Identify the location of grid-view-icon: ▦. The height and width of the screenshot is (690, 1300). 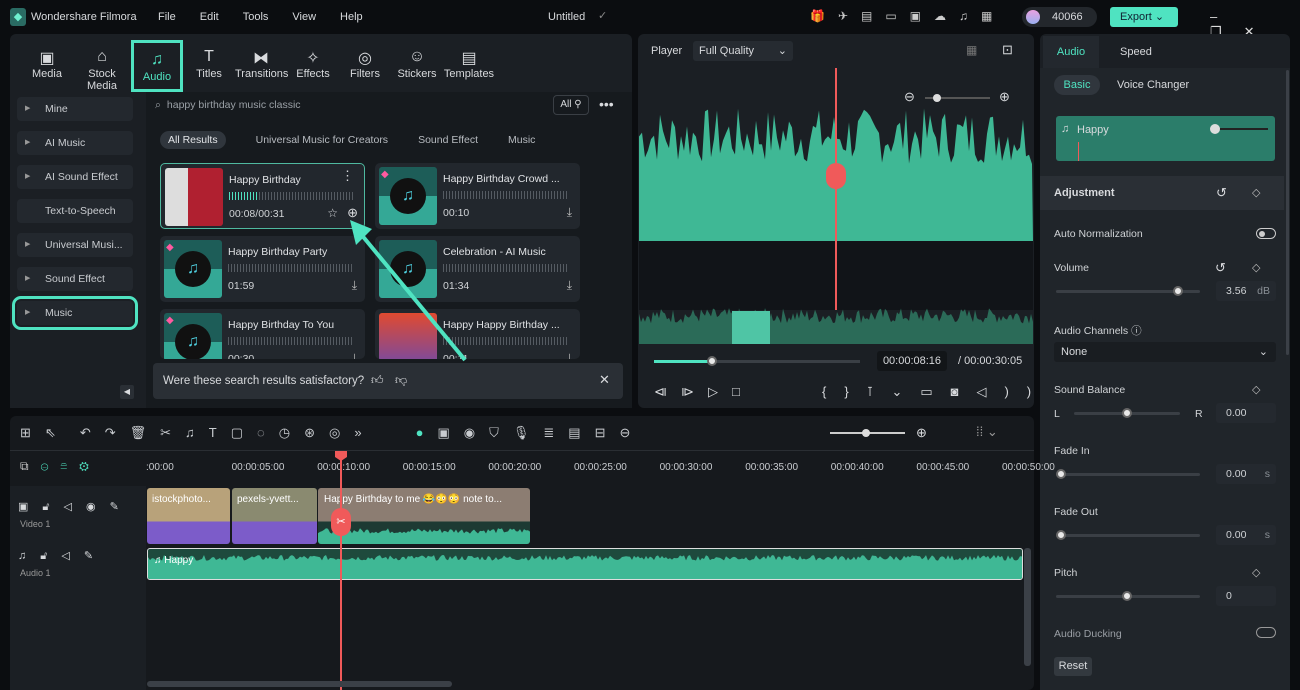
(971, 50).